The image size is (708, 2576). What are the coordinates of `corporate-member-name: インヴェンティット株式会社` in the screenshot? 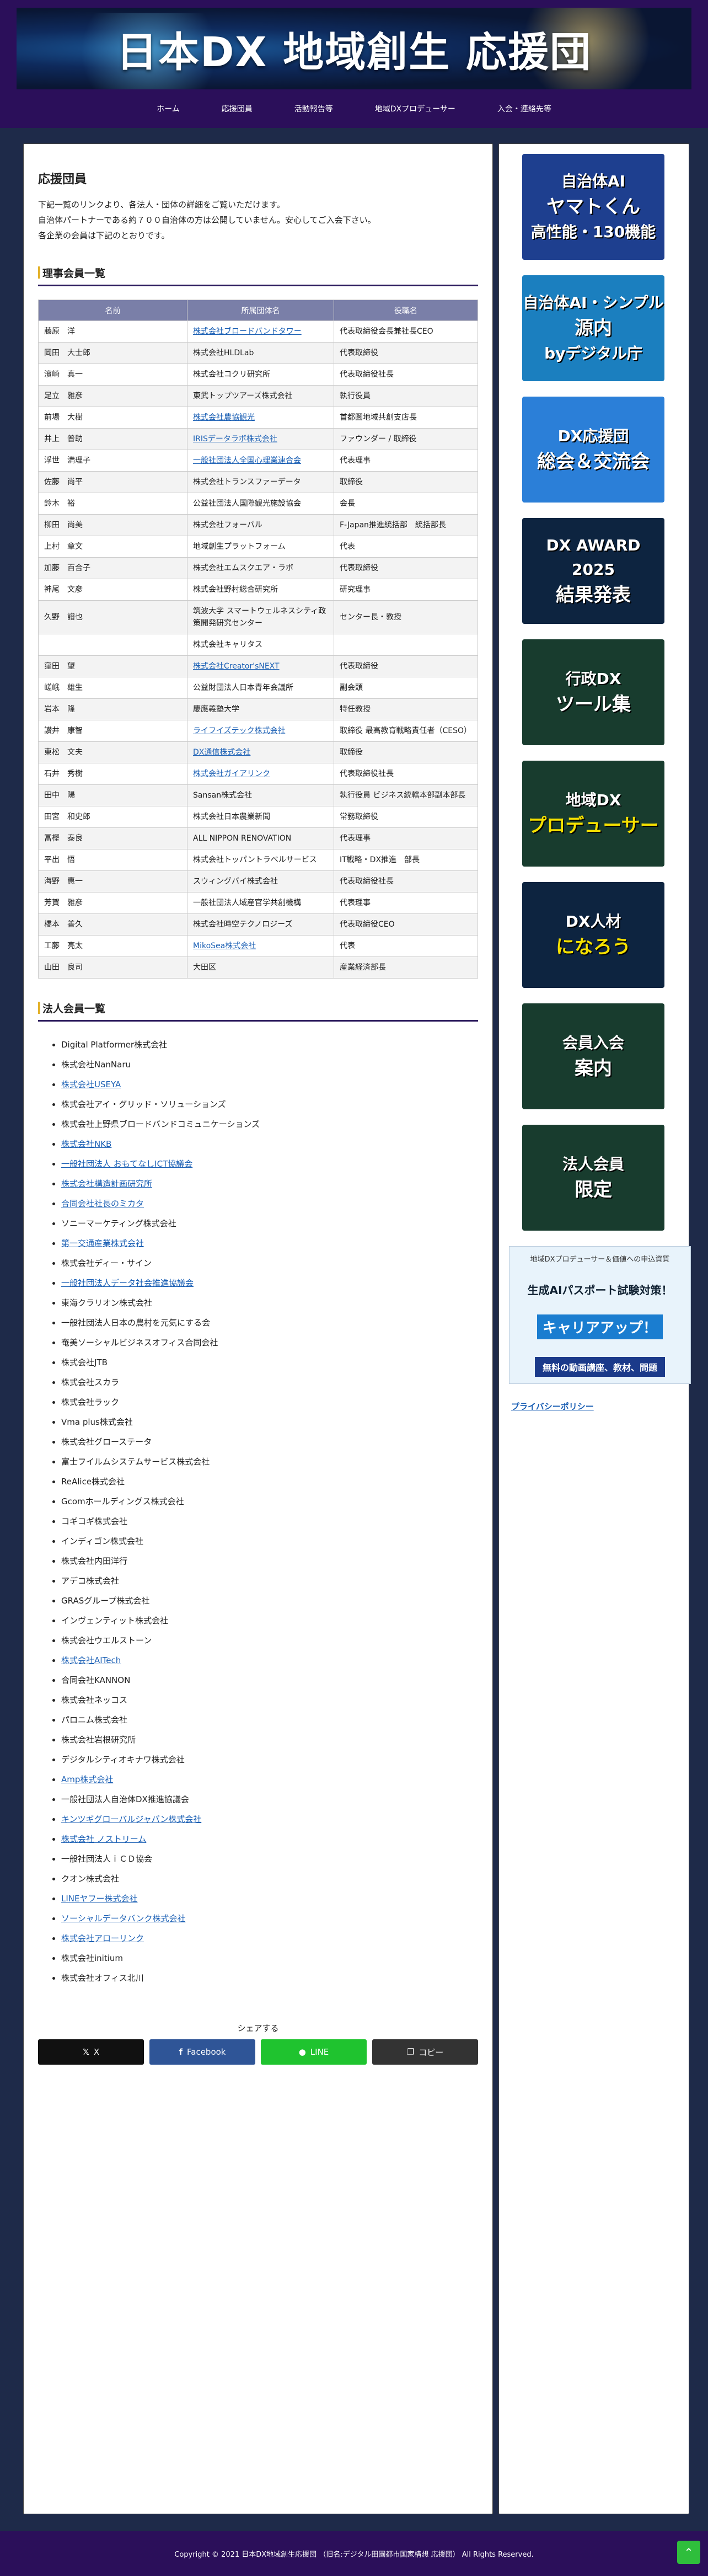 It's located at (115, 1621).